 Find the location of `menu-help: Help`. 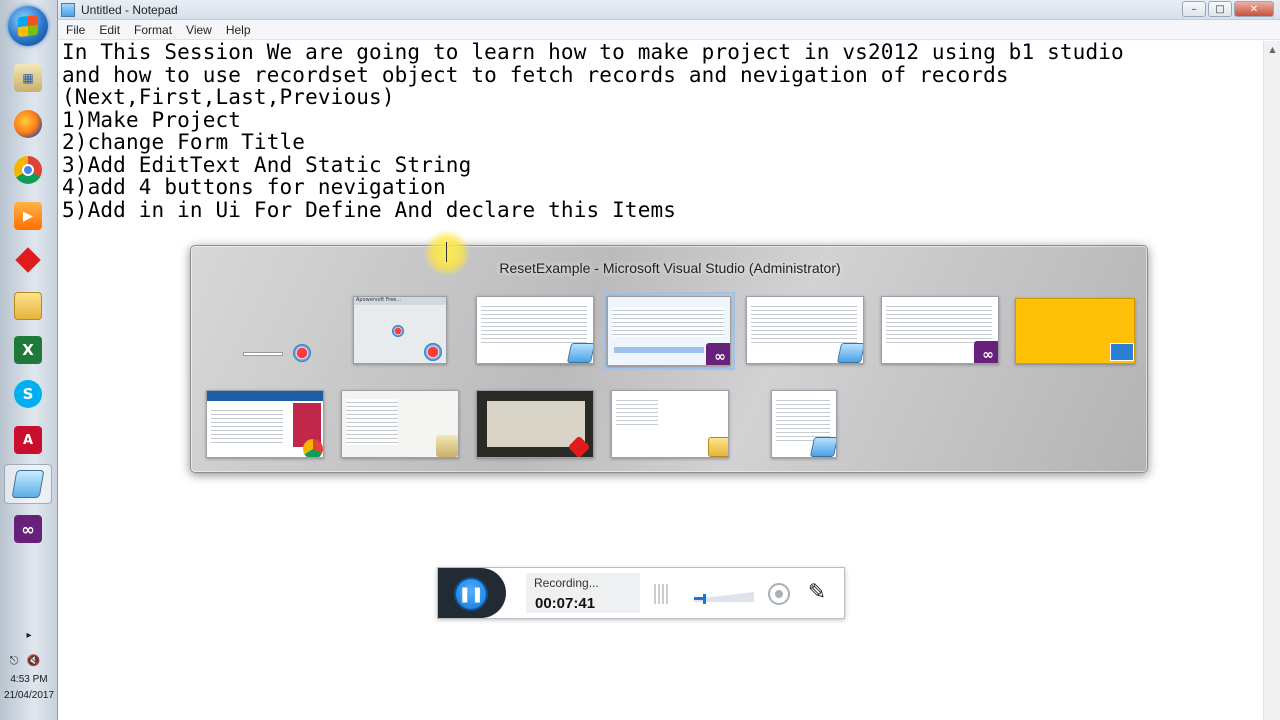

menu-help: Help is located at coordinates (237, 30).